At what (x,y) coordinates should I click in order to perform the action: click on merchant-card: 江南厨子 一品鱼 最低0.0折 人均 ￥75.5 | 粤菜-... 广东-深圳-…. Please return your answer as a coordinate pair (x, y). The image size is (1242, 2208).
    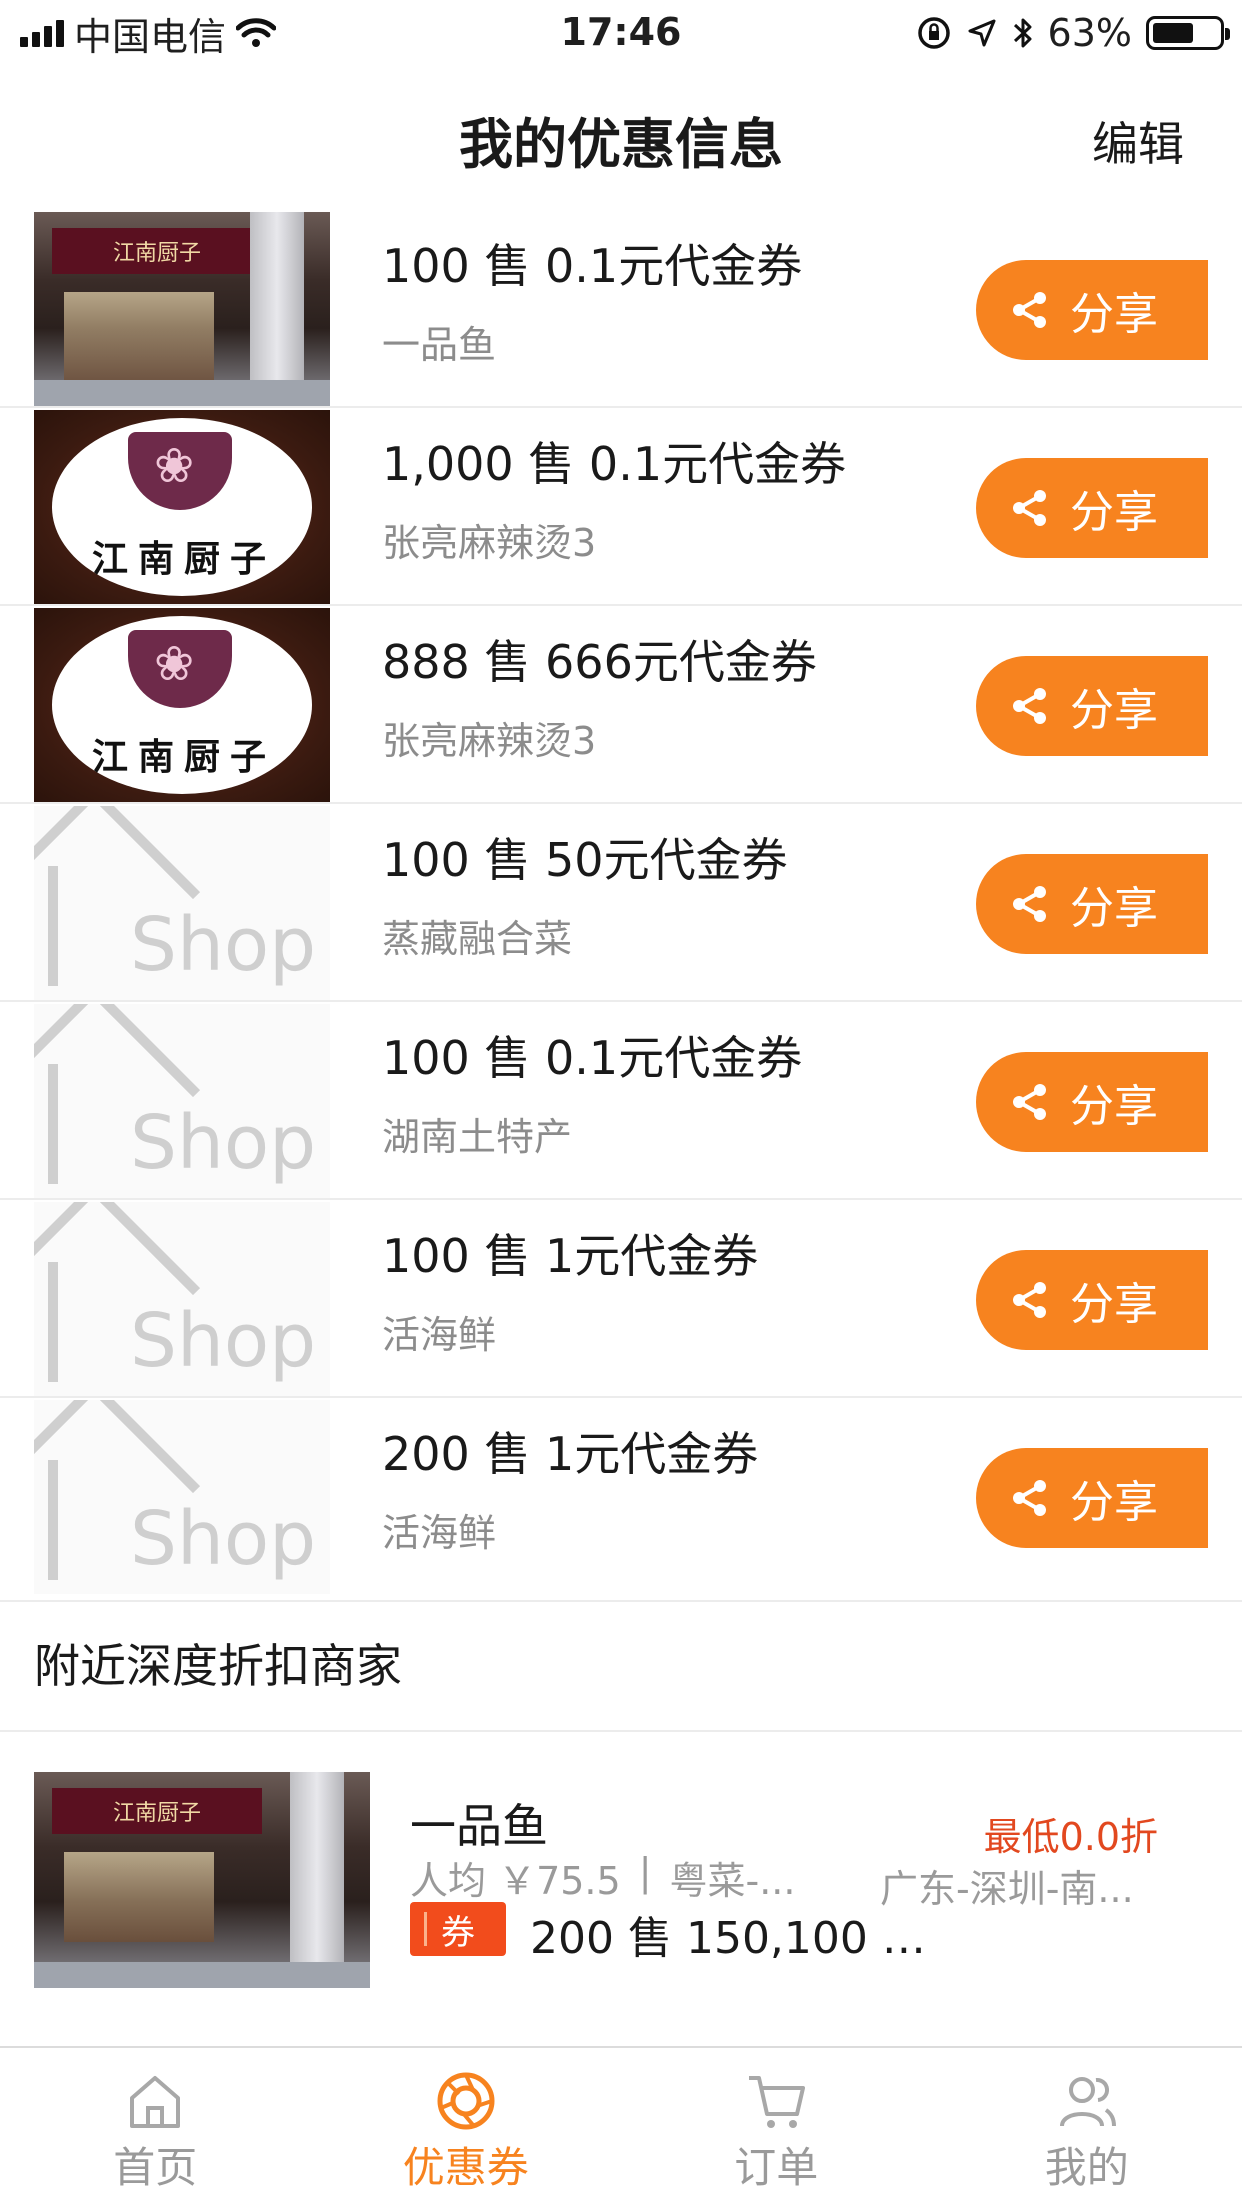
    Looking at the image, I should click on (621, 1880).